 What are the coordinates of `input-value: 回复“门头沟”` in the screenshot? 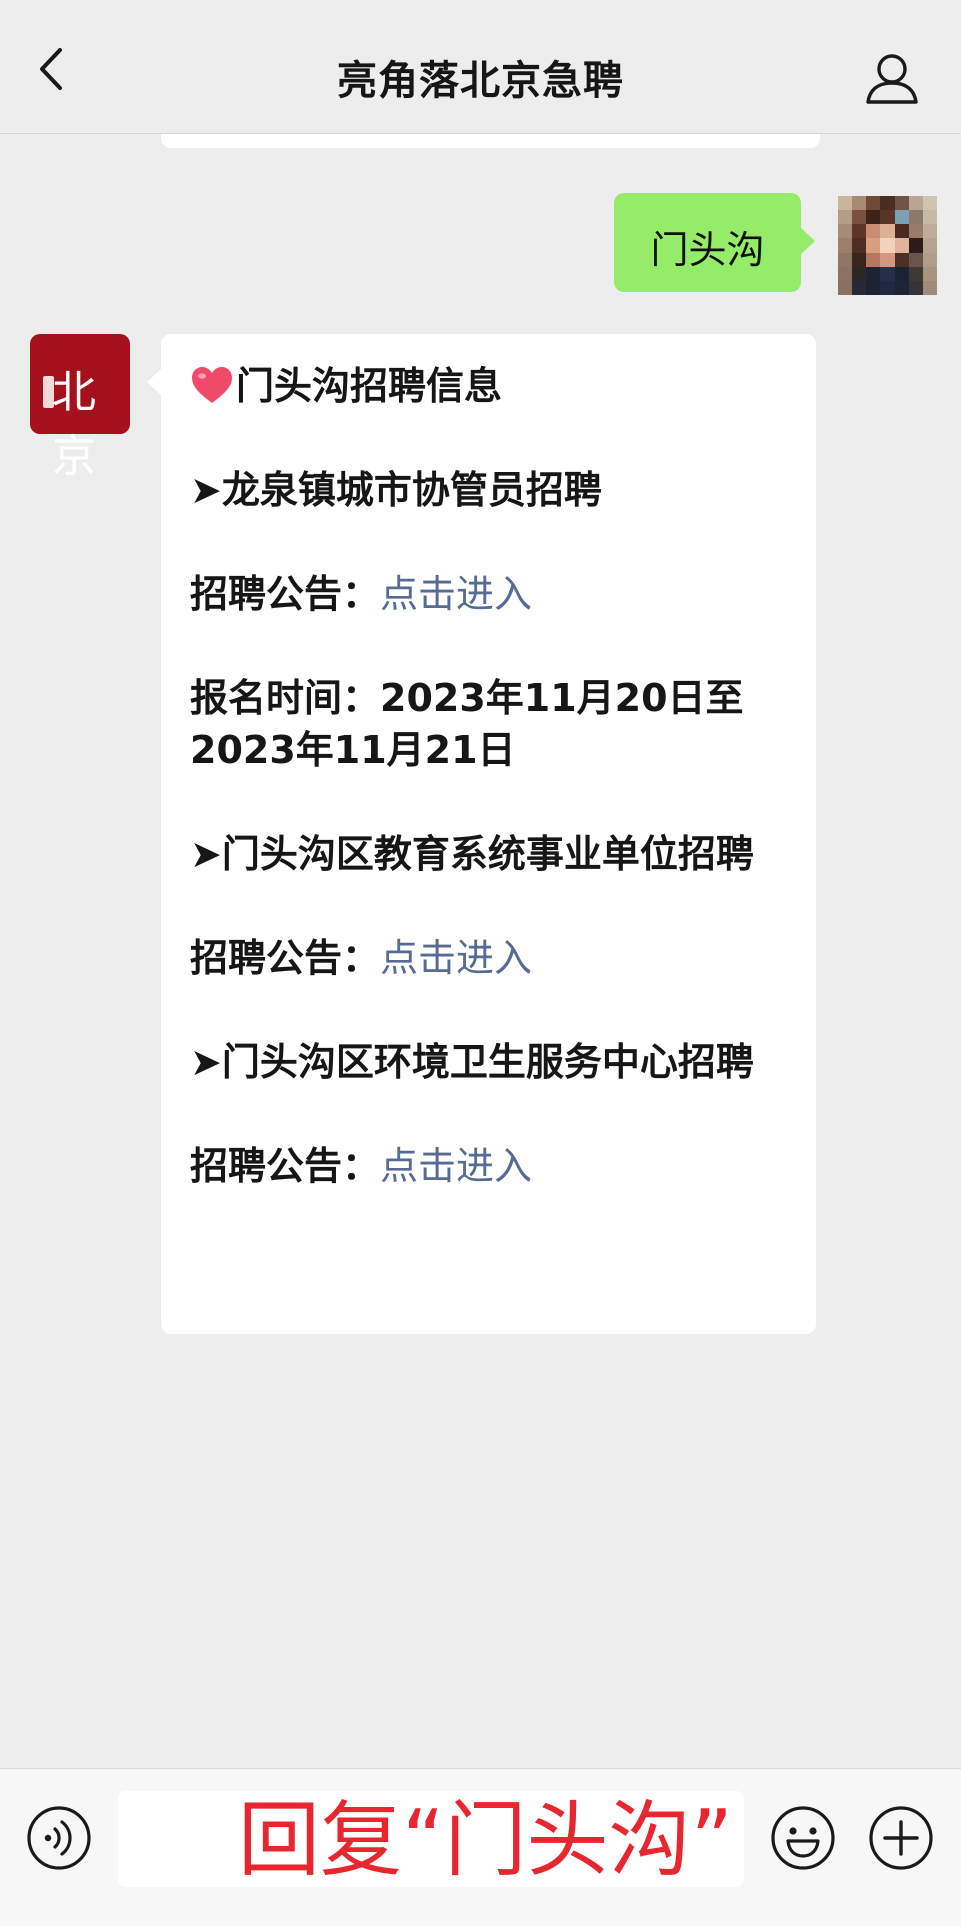 It's located at (485, 1840).